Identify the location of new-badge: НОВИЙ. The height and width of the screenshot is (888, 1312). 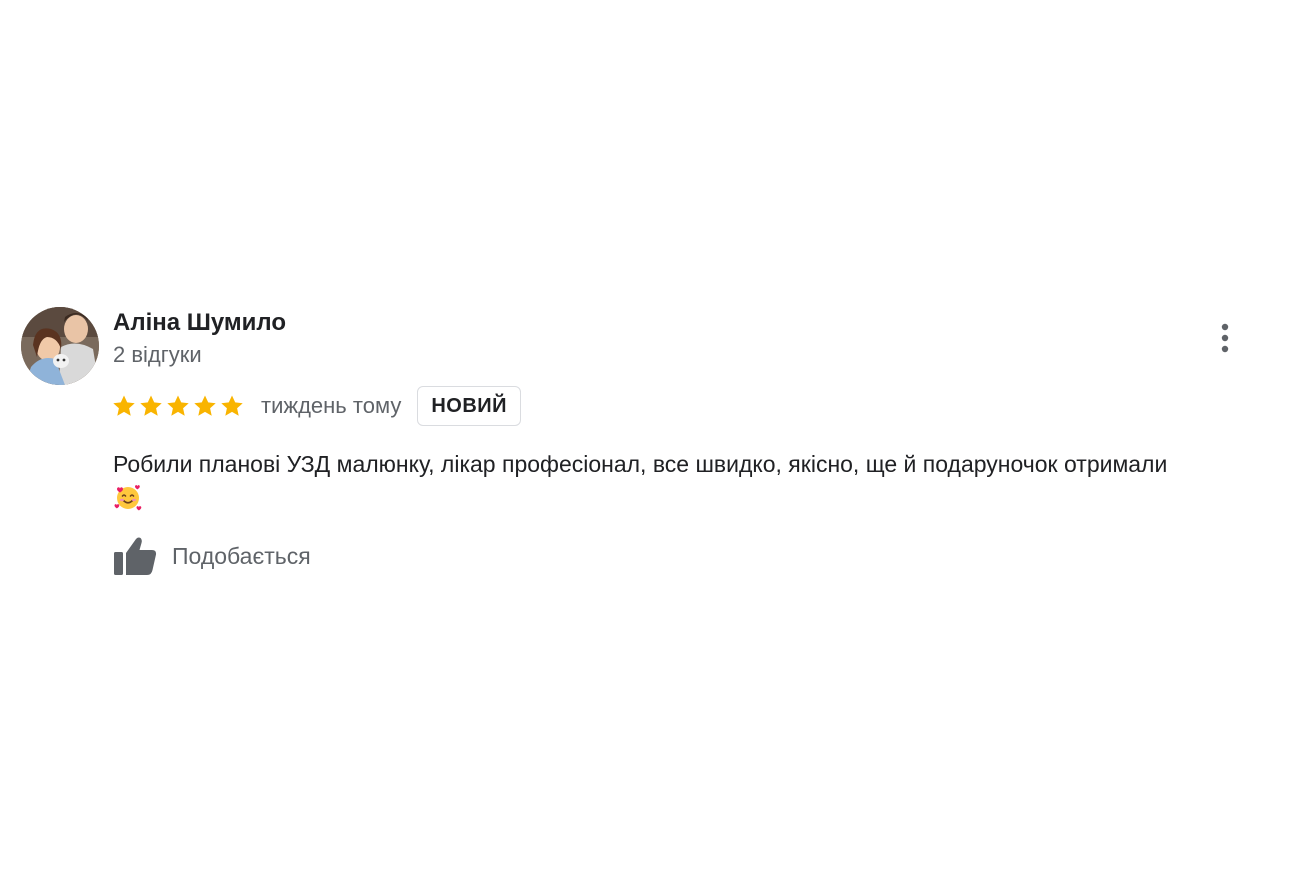
(469, 406).